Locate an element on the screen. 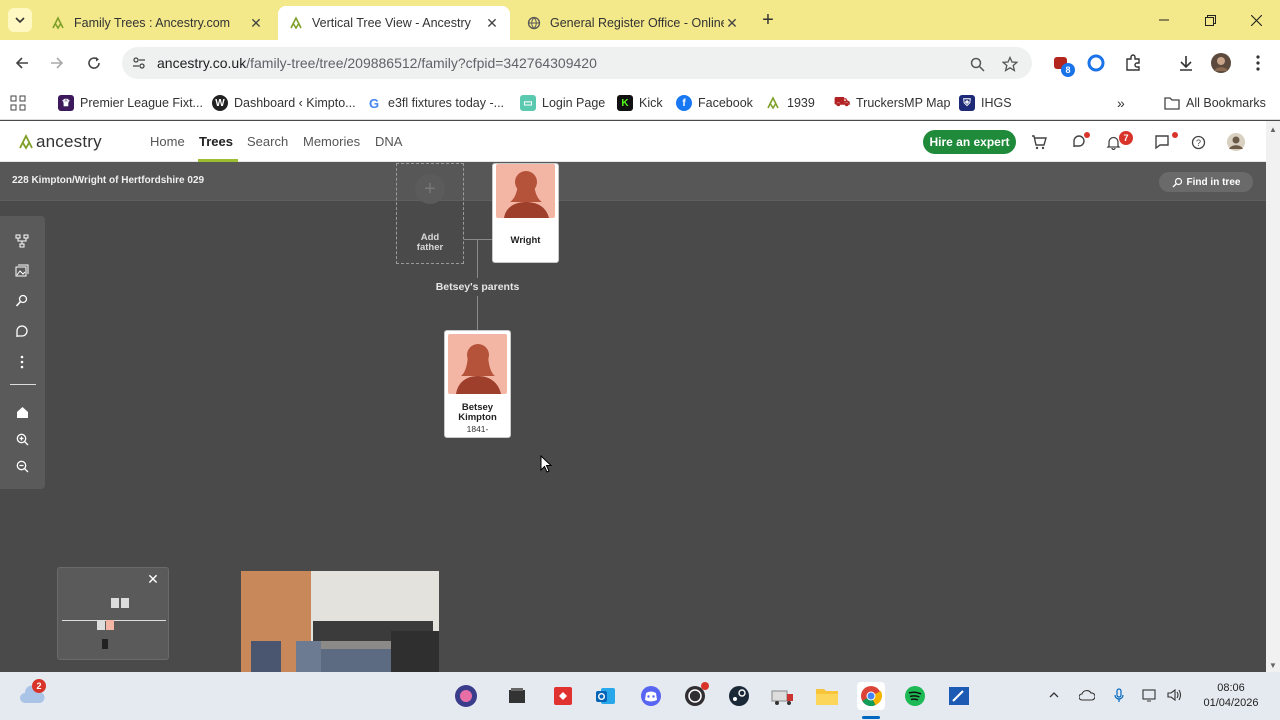  tab-general-register-office: General Register Office - Online ✕ is located at coordinates (633, 23).